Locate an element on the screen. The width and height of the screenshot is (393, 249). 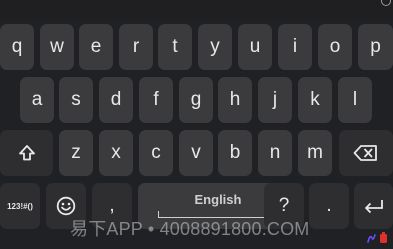
key-p: p is located at coordinates (375, 47).